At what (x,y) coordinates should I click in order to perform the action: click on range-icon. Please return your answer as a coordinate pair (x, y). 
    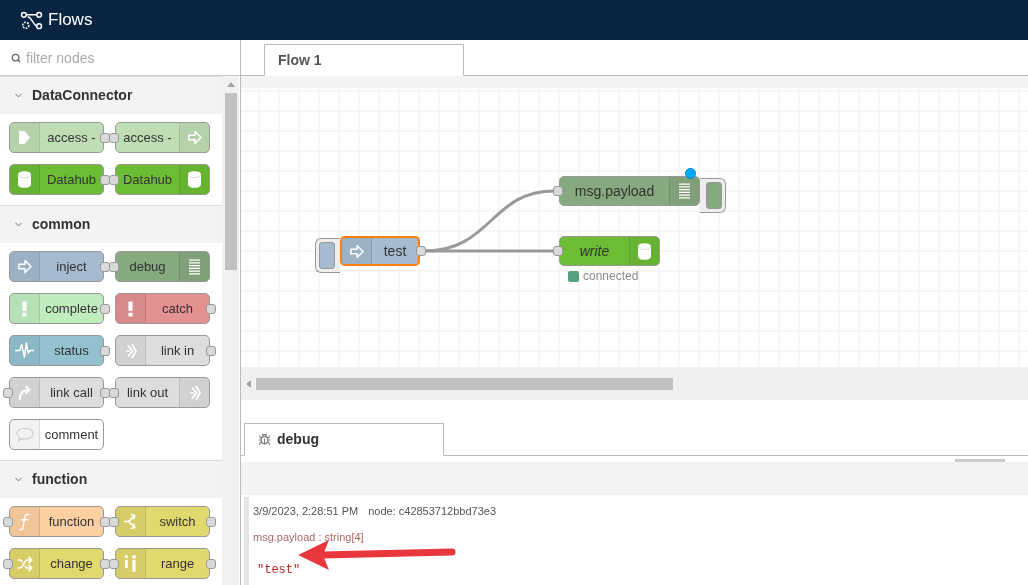
    Looking at the image, I should click on (130, 563).